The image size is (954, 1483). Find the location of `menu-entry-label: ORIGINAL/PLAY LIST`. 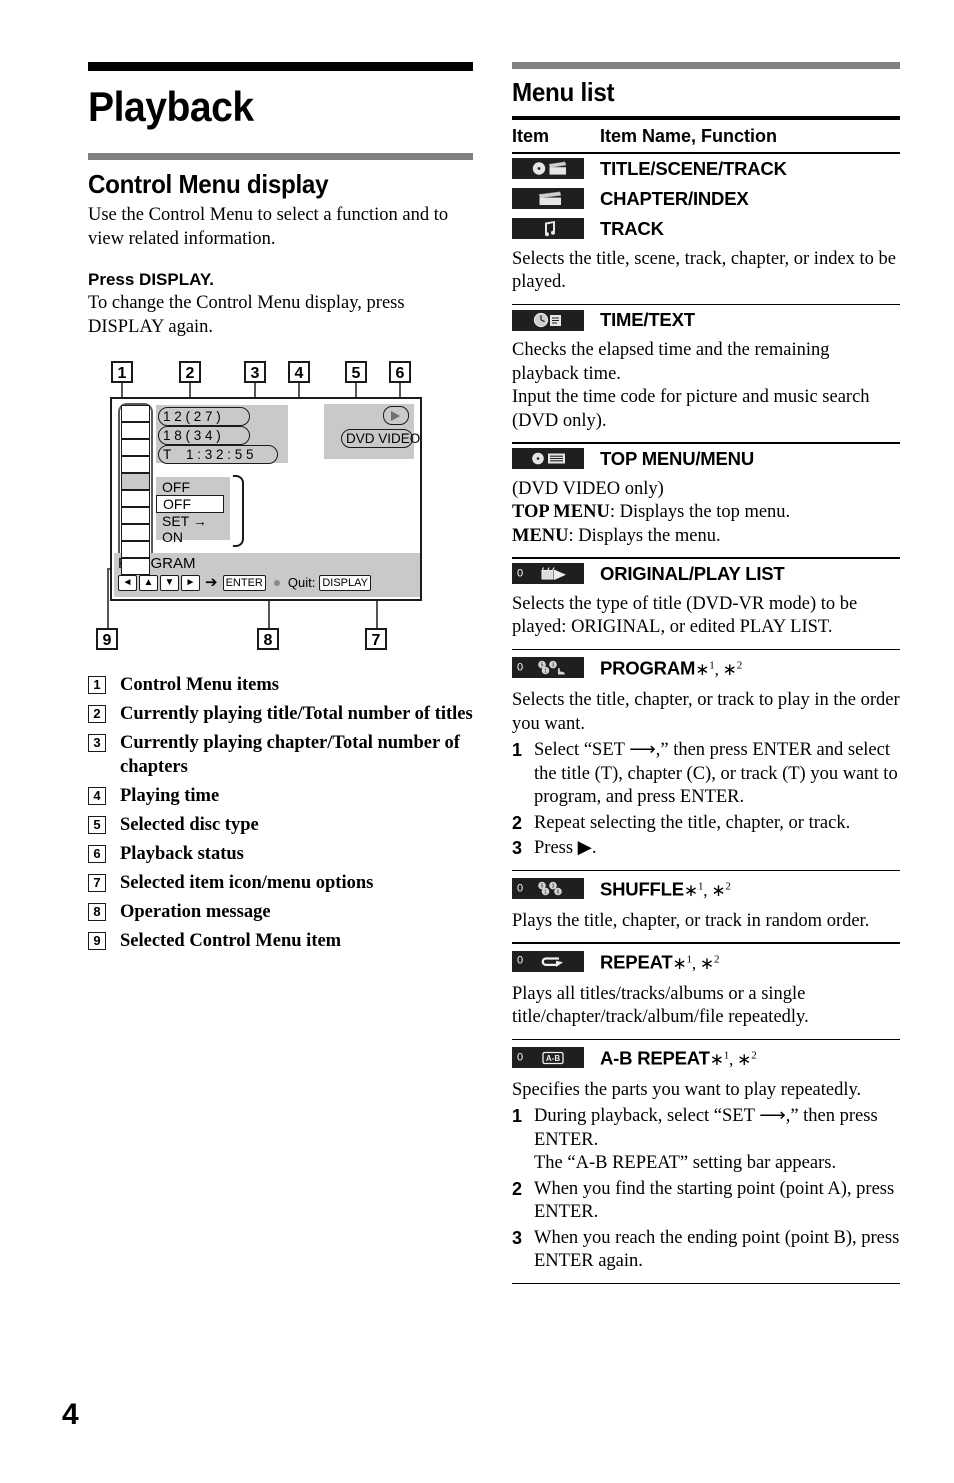

menu-entry-label: ORIGINAL/PLAY LIST is located at coordinates (692, 573).